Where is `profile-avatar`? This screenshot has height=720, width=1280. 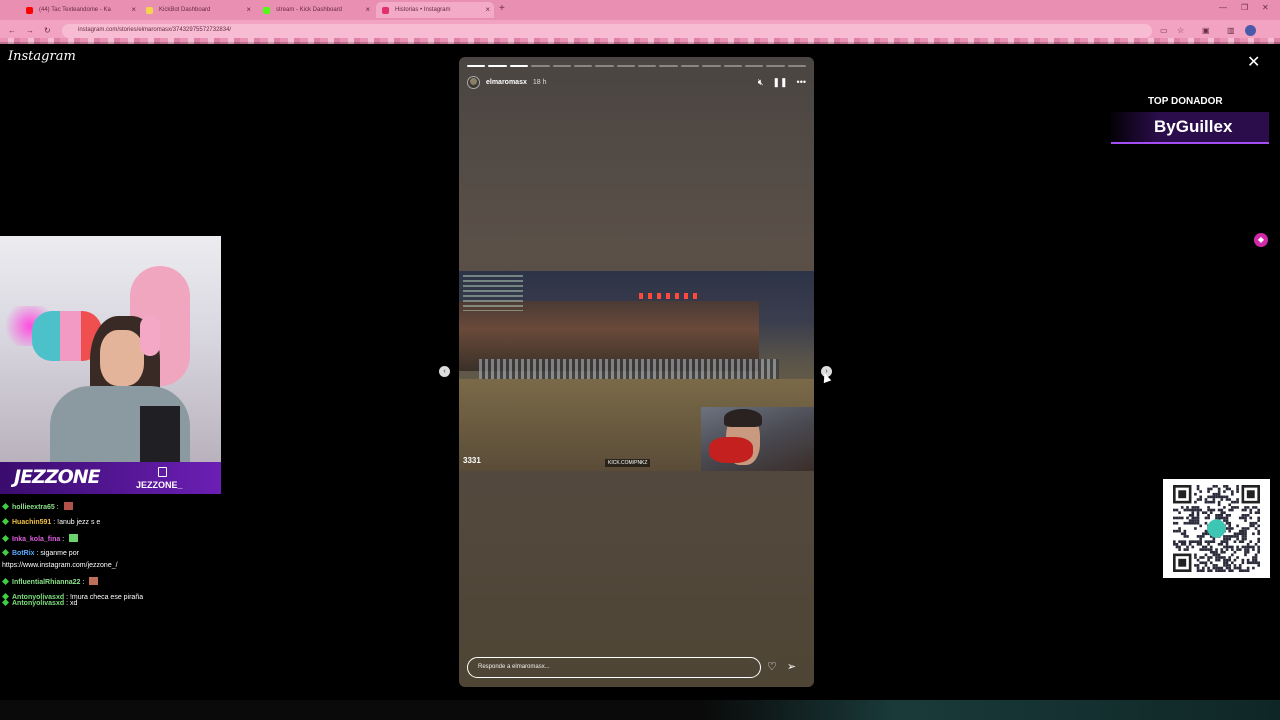
profile-avatar is located at coordinates (1250, 30).